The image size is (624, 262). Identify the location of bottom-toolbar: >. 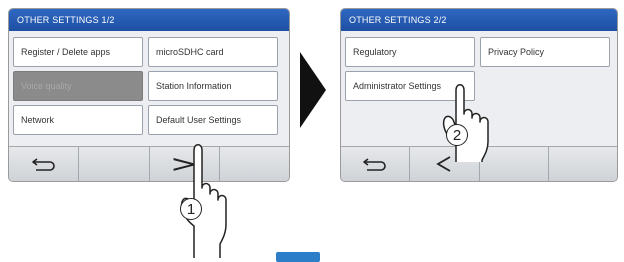
(149, 163).